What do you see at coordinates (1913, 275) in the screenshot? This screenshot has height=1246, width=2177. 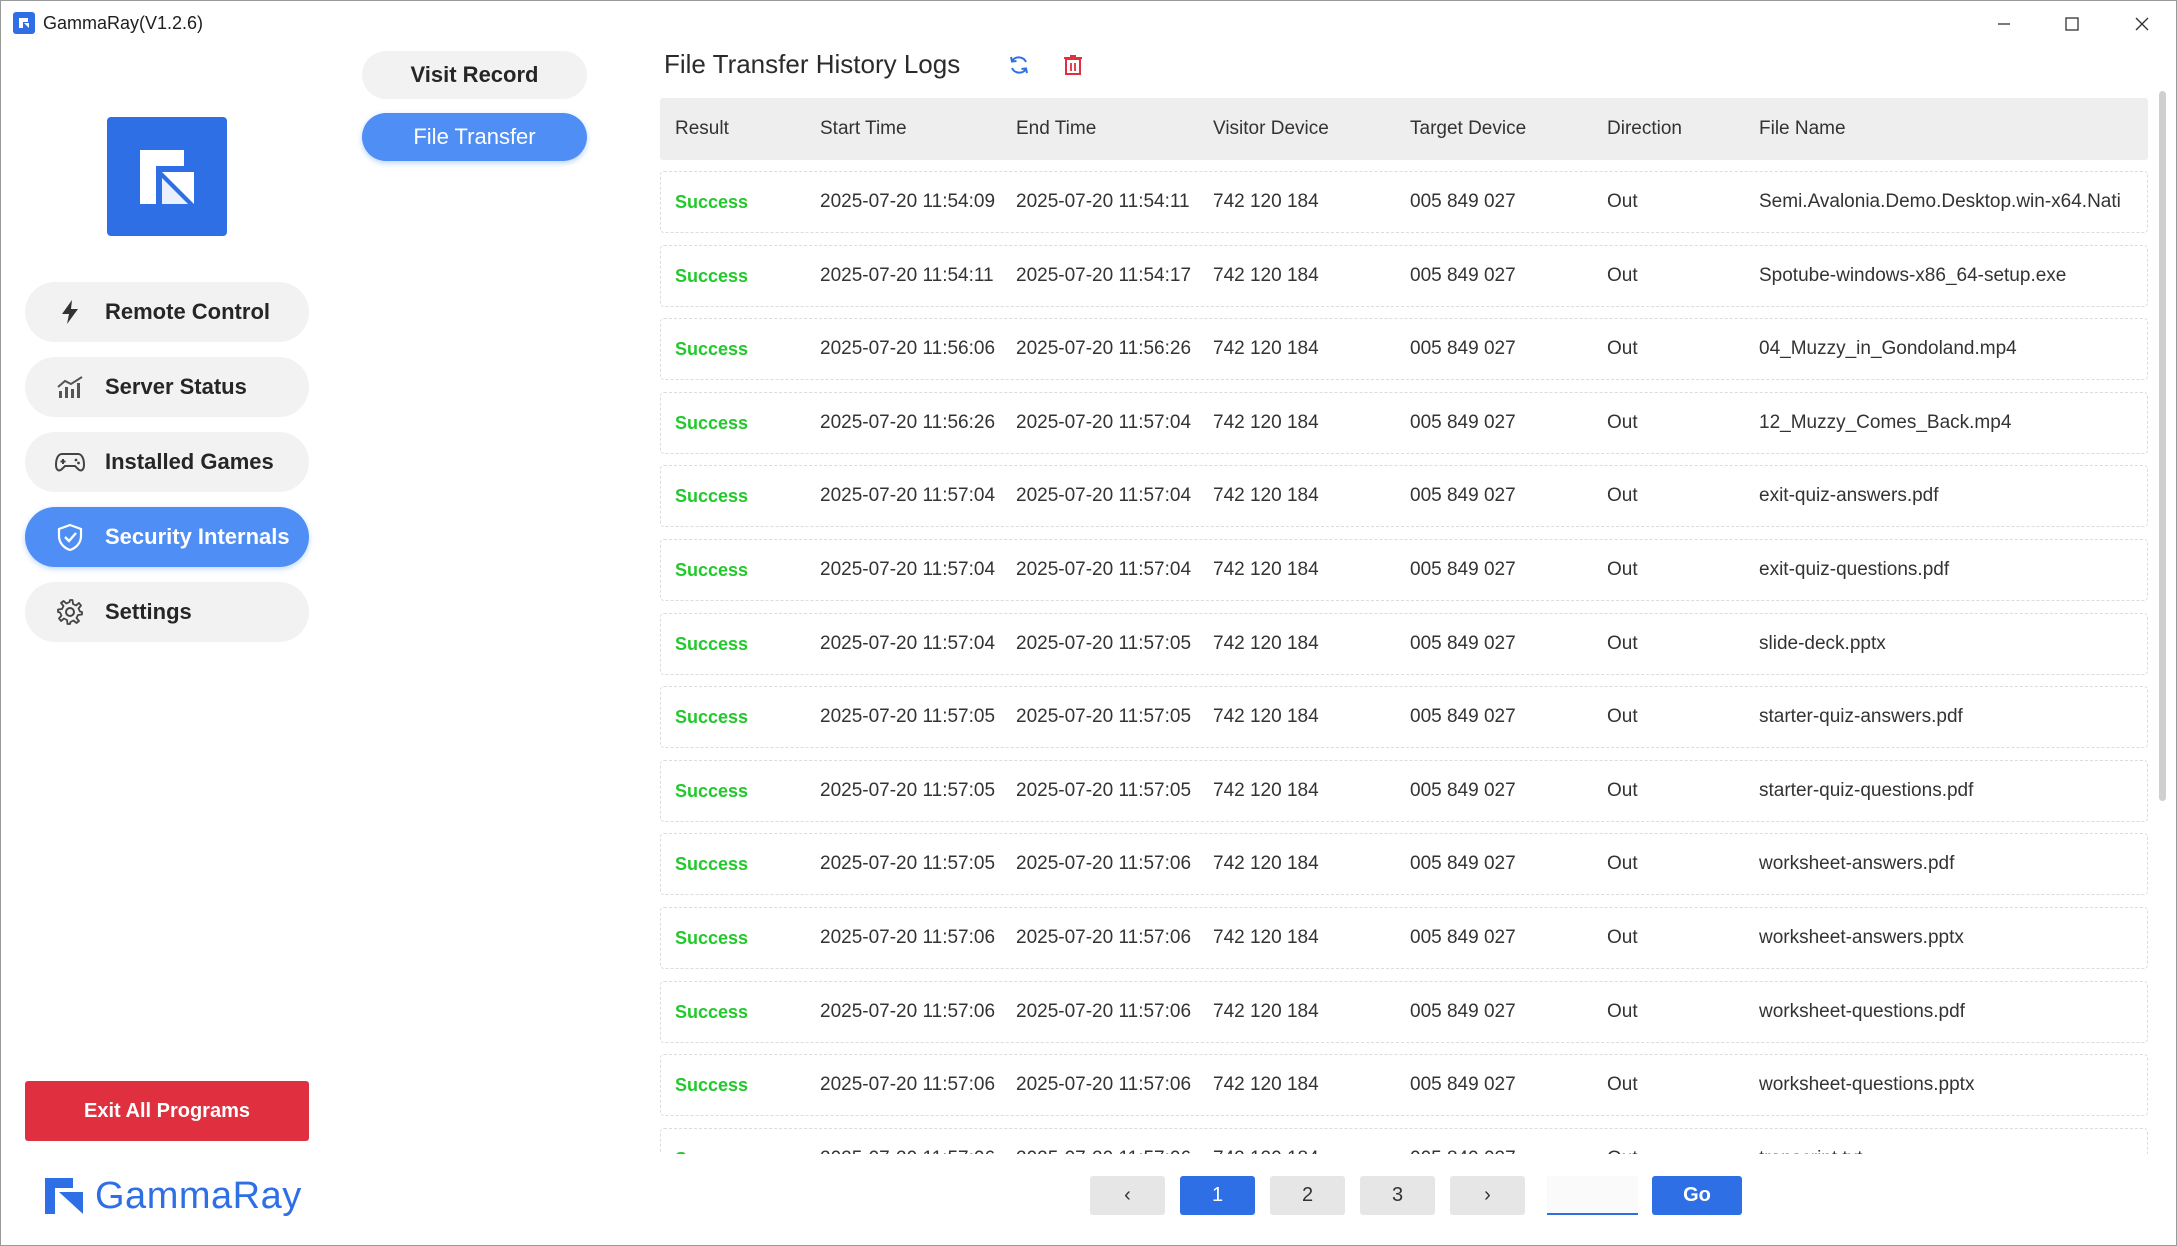 I see `table-cell: Spotube-windows-x86_64-setup.exe` at bounding box center [1913, 275].